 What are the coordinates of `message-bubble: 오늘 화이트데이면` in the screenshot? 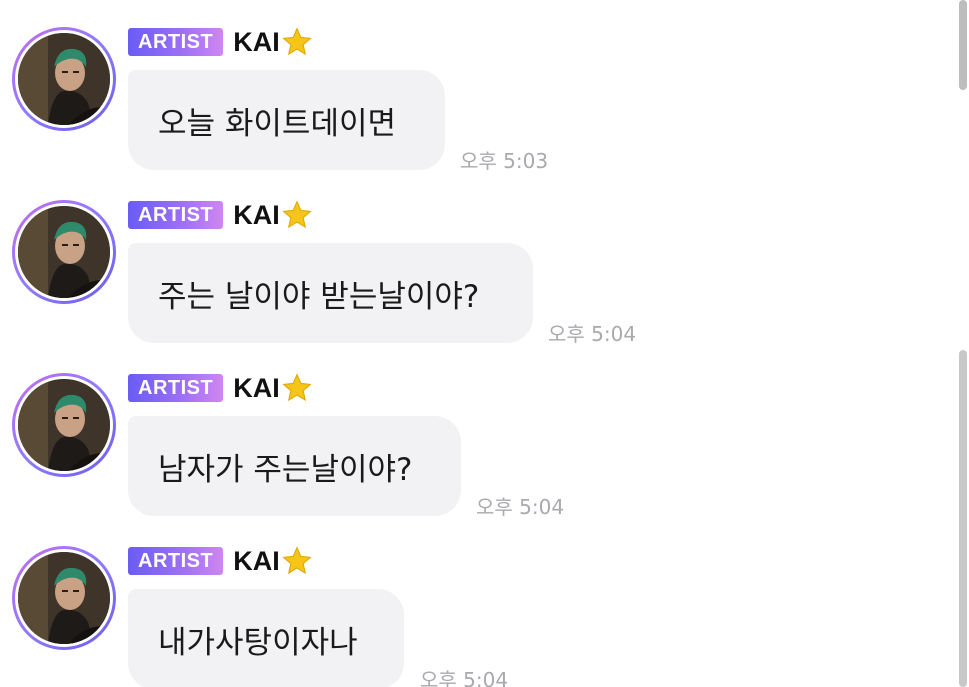 It's located at (286, 120).